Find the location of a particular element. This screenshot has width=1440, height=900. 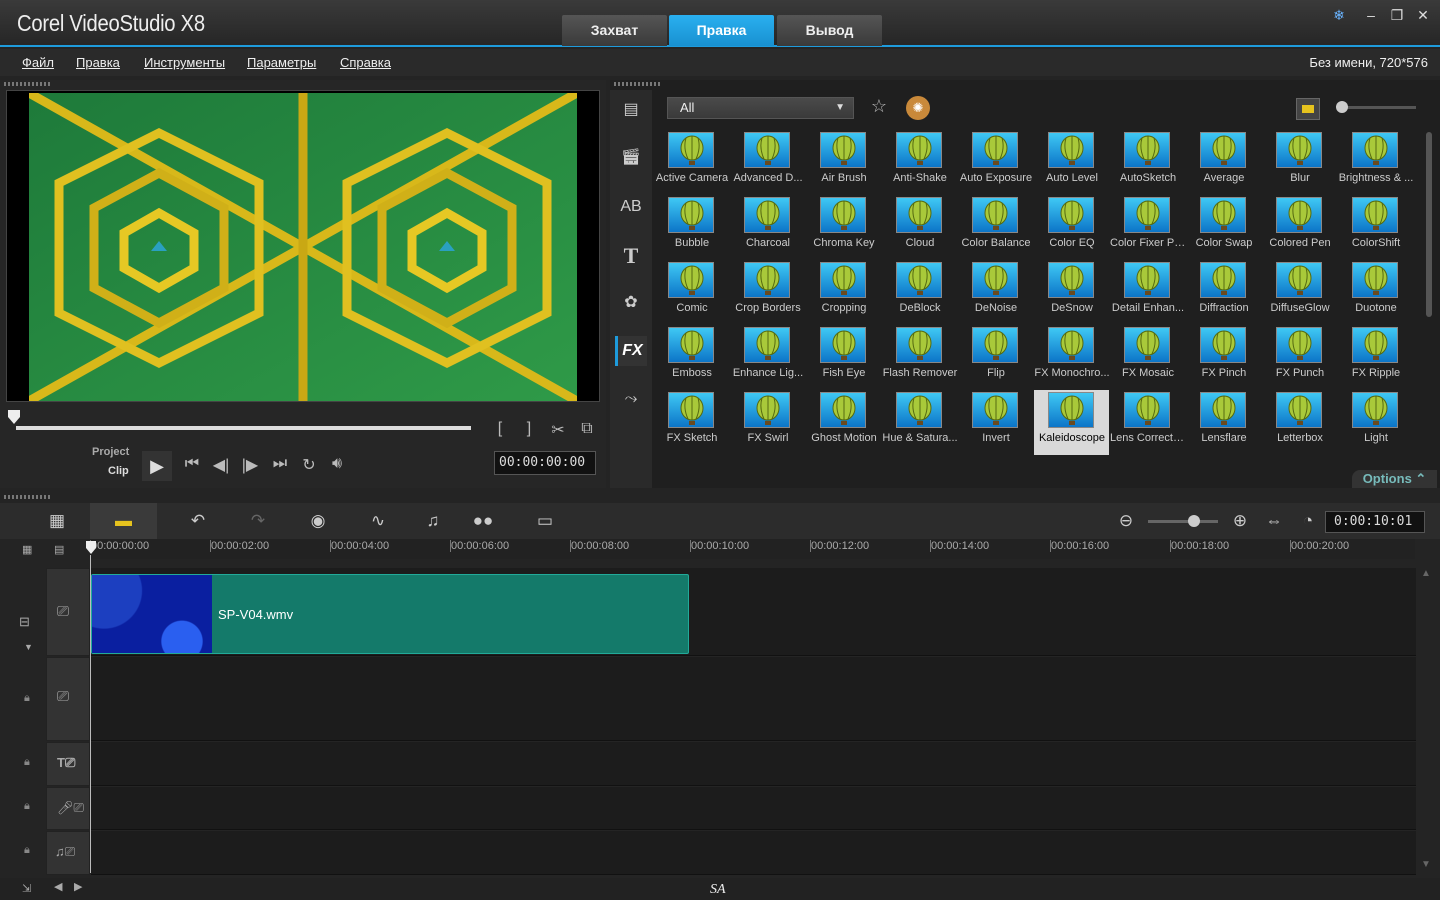

filter-item: AutoSketch is located at coordinates (1147, 162).